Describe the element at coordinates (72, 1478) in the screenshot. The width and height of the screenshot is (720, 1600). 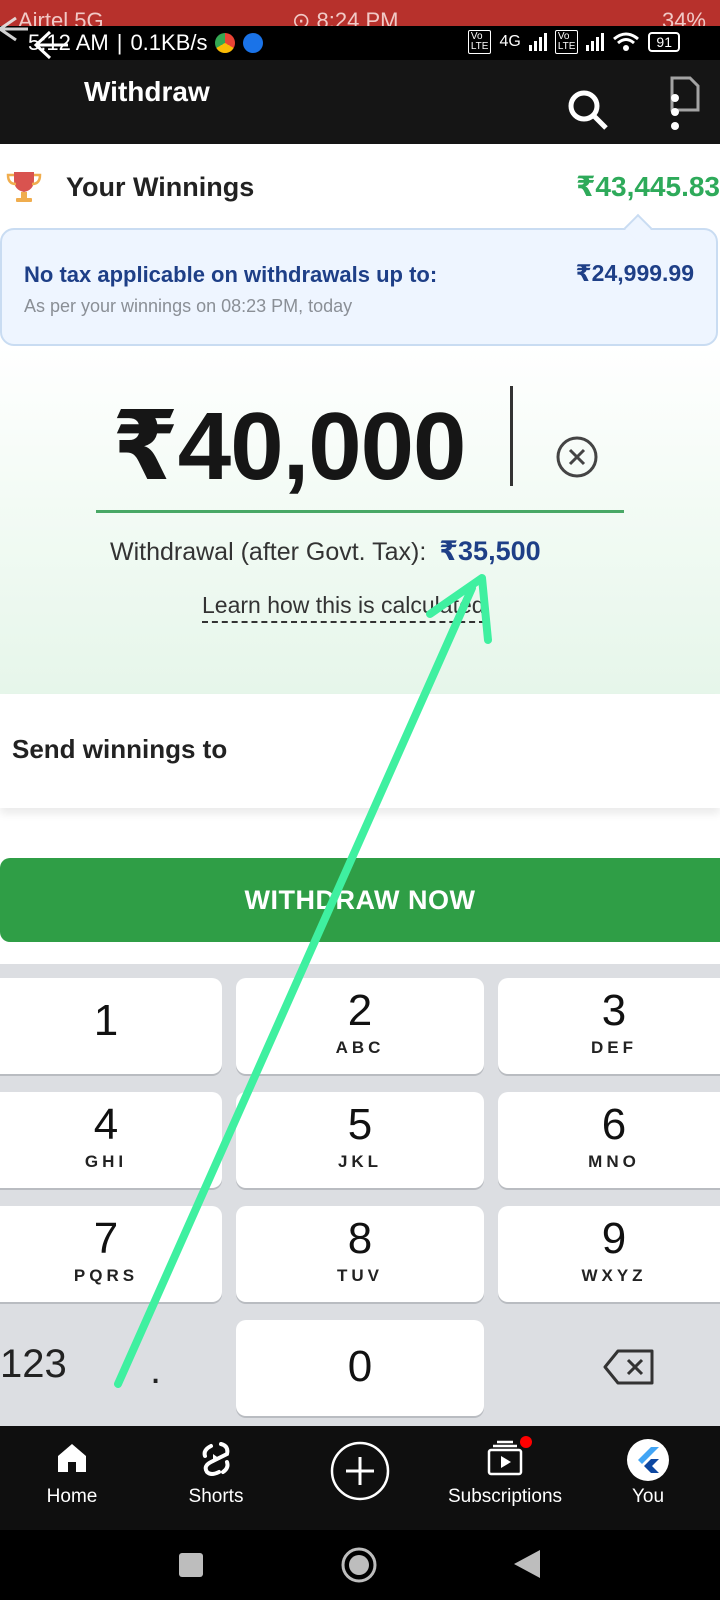
I see `nav-home: Home` at that location.